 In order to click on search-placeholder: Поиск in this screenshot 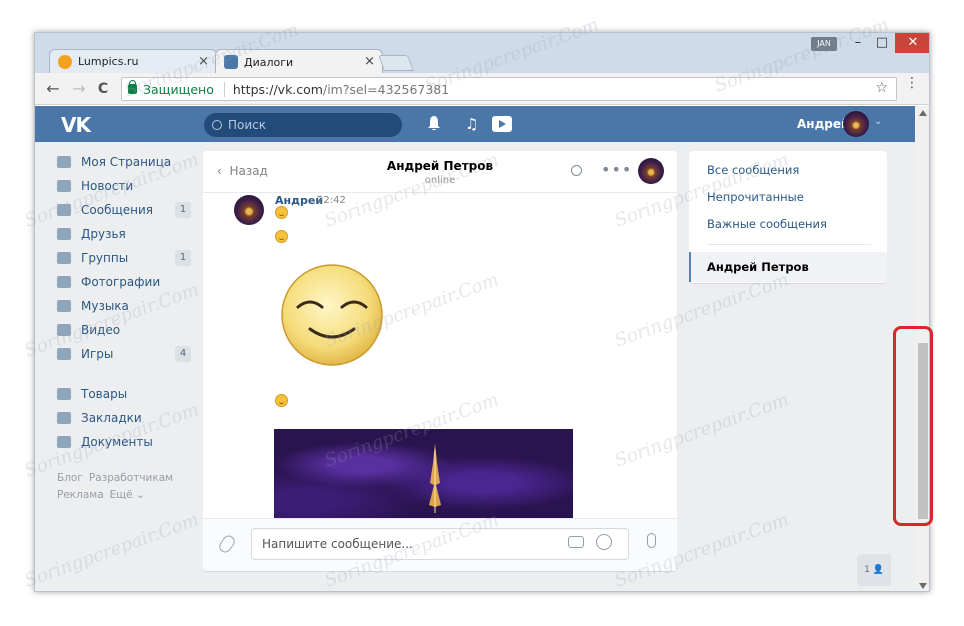, I will do `click(247, 125)`.